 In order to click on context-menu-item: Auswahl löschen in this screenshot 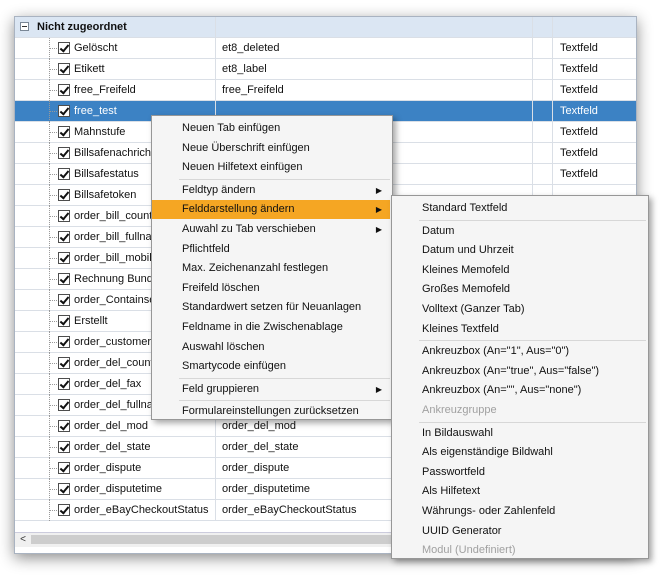, I will do `click(271, 347)`.